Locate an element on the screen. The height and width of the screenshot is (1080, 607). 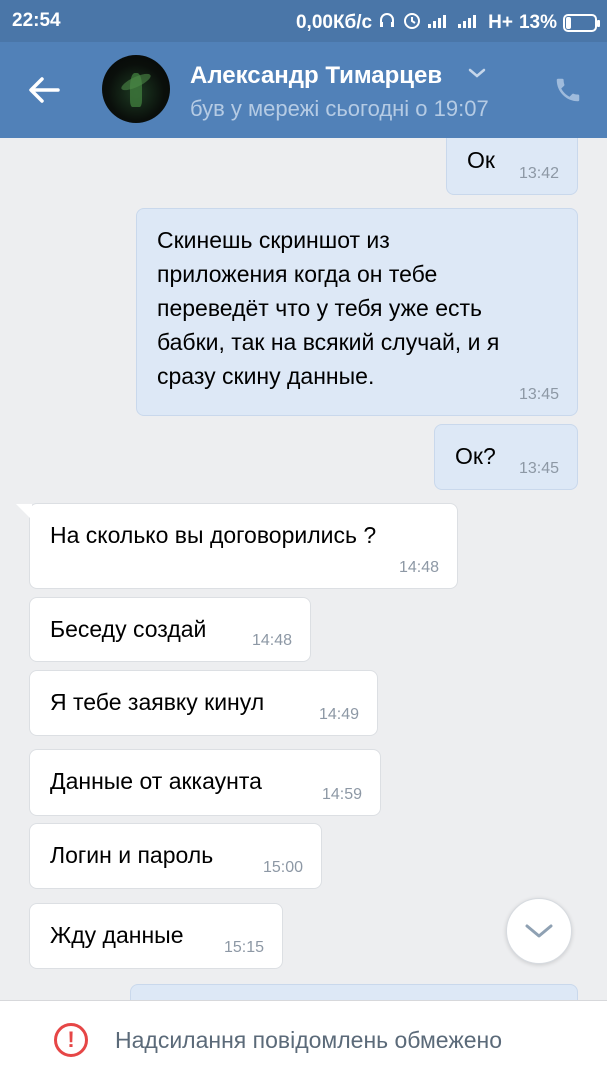
message-outgoing-partial is located at coordinates (354, 992).